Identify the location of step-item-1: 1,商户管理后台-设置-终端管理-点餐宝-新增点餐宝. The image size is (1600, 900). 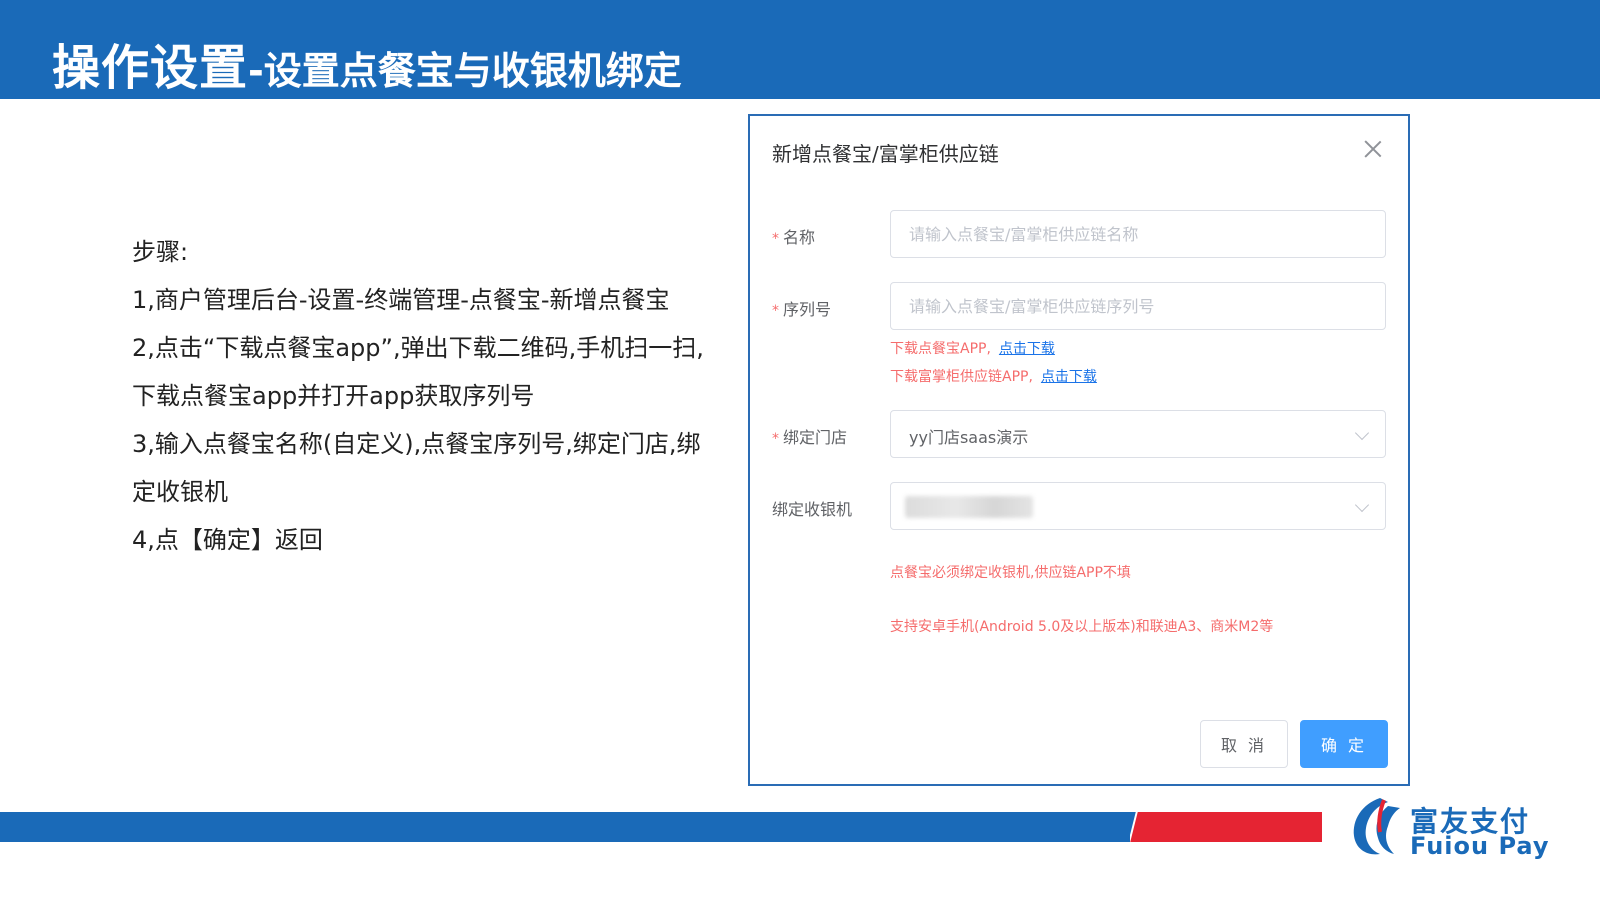
(401, 300).